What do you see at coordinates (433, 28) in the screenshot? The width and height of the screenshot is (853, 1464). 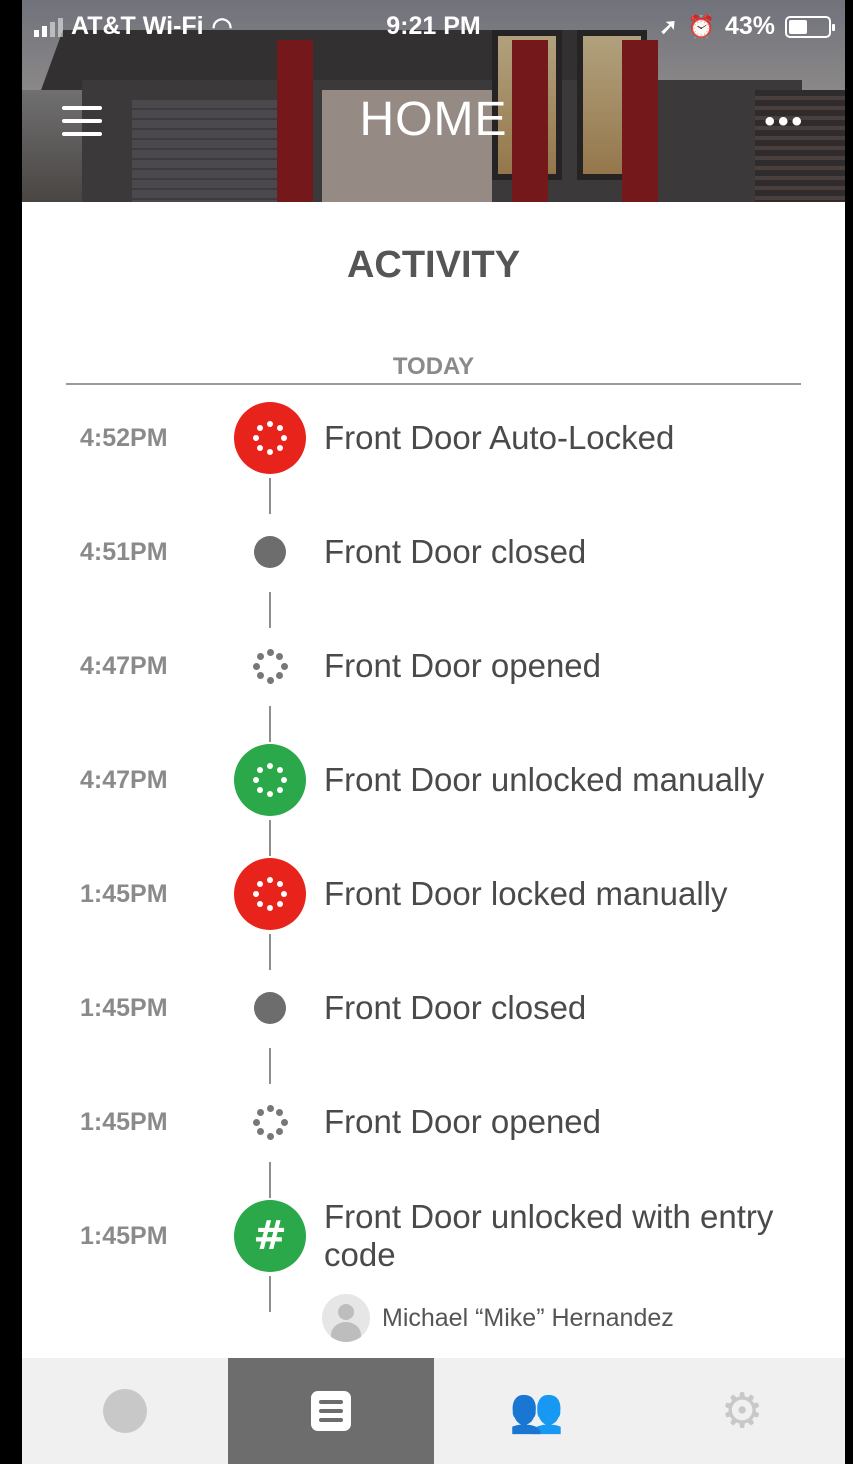 I see `status-bar: AT&T Wi-Fi ◠ 9:21 PM ➚ ⏰ 43%` at bounding box center [433, 28].